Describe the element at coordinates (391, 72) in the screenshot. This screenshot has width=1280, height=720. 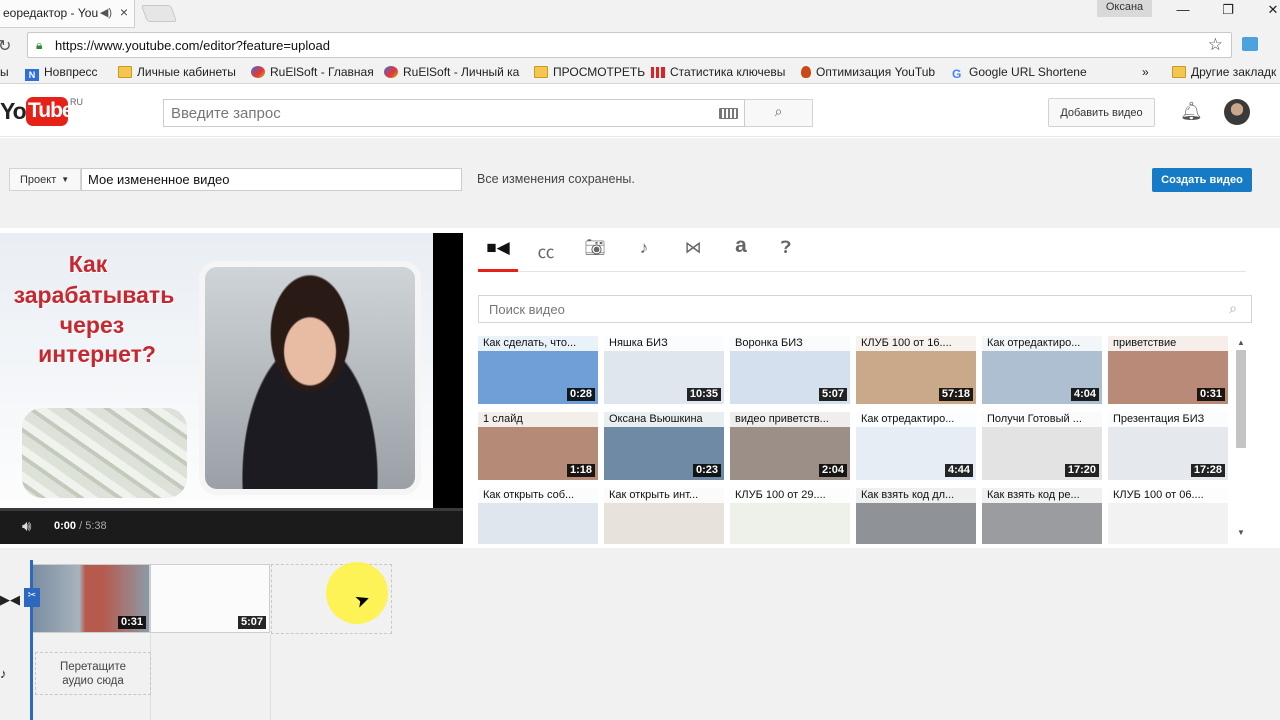
I see `globe-icon` at that location.